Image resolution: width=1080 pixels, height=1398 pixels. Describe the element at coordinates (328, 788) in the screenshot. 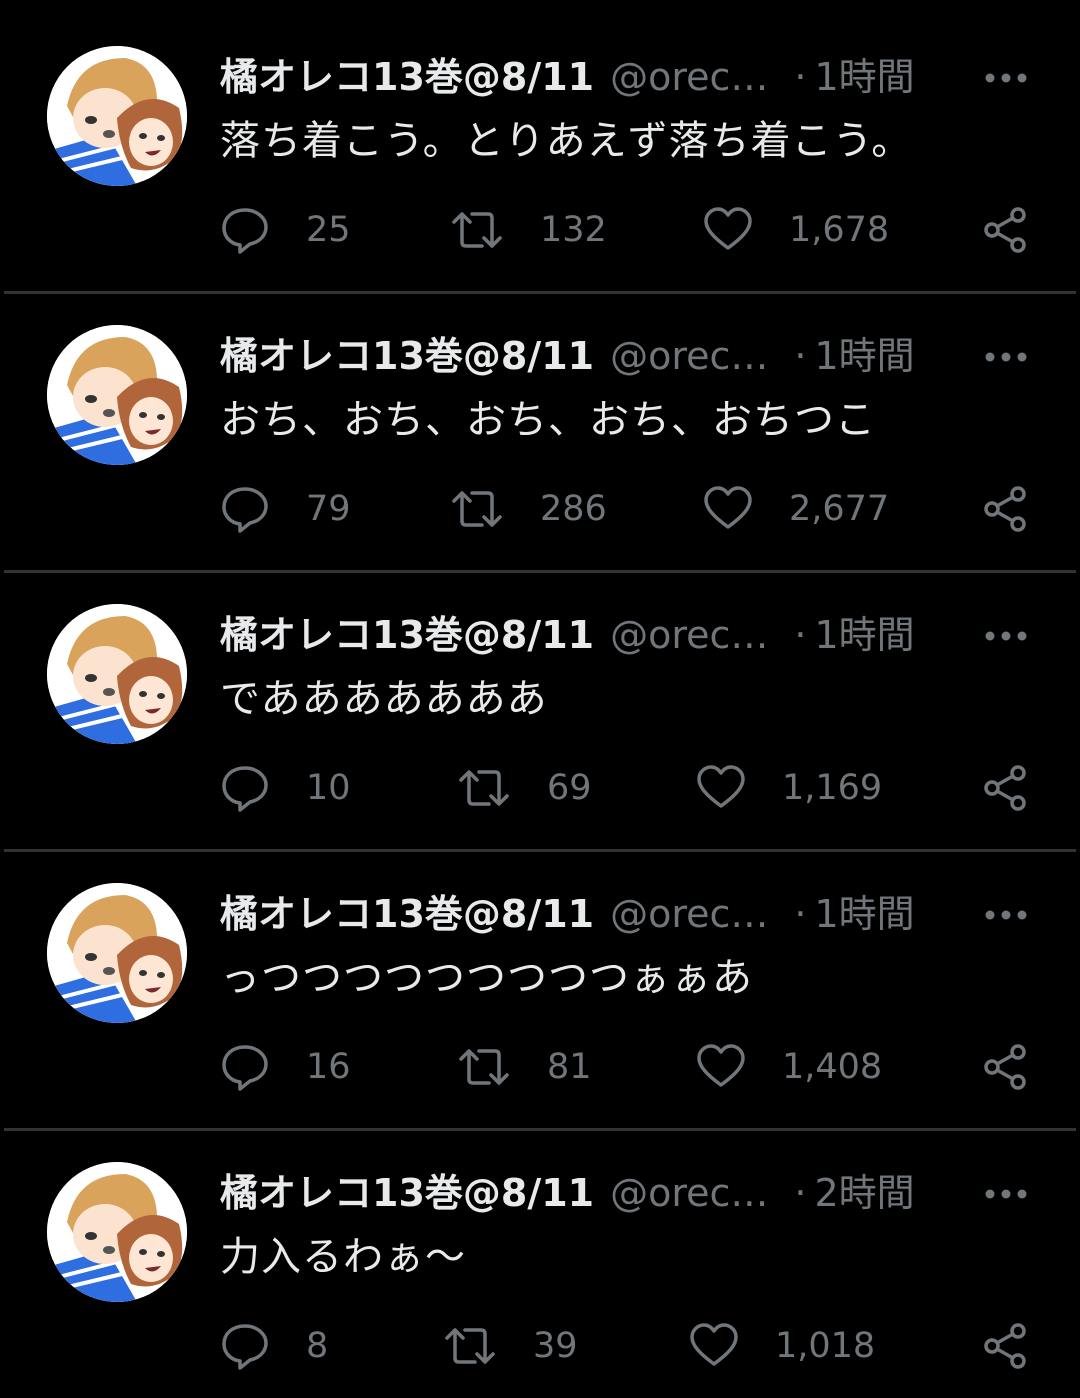

I see `reply-count: 10` at that location.